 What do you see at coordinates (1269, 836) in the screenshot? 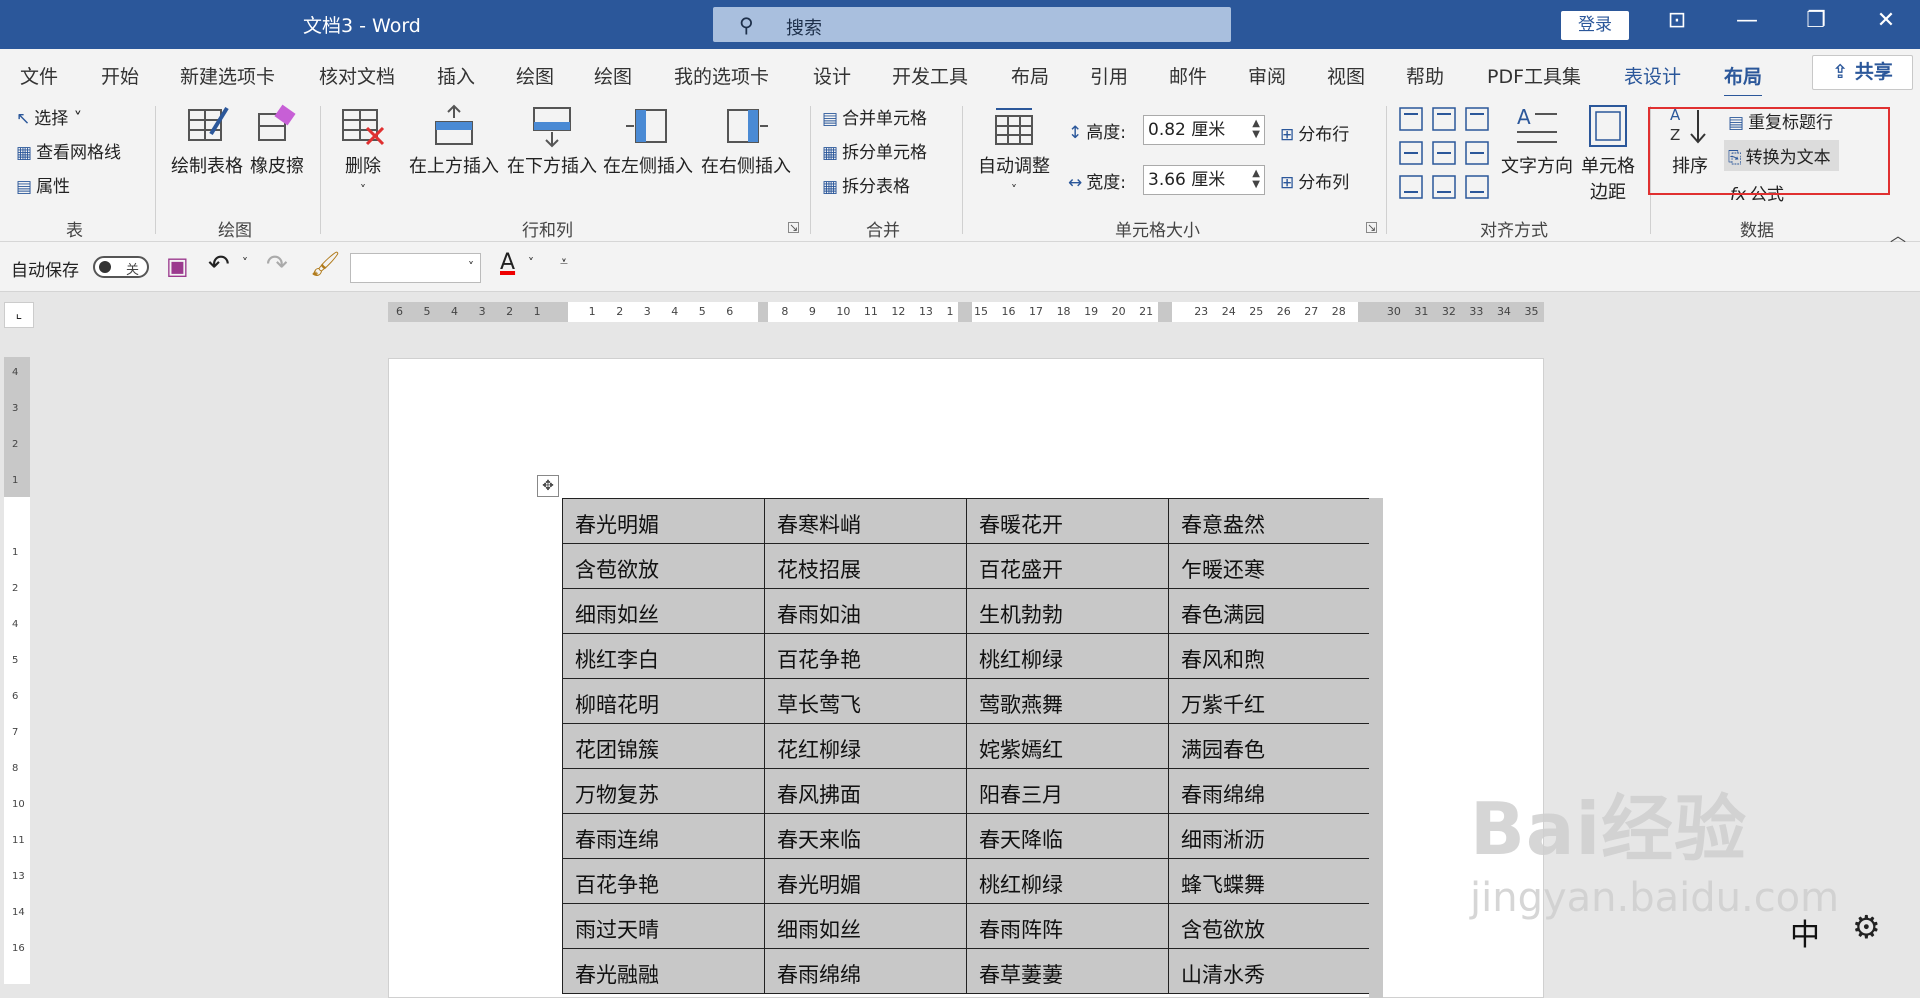
I see `table-cell: 细雨淅沥` at bounding box center [1269, 836].